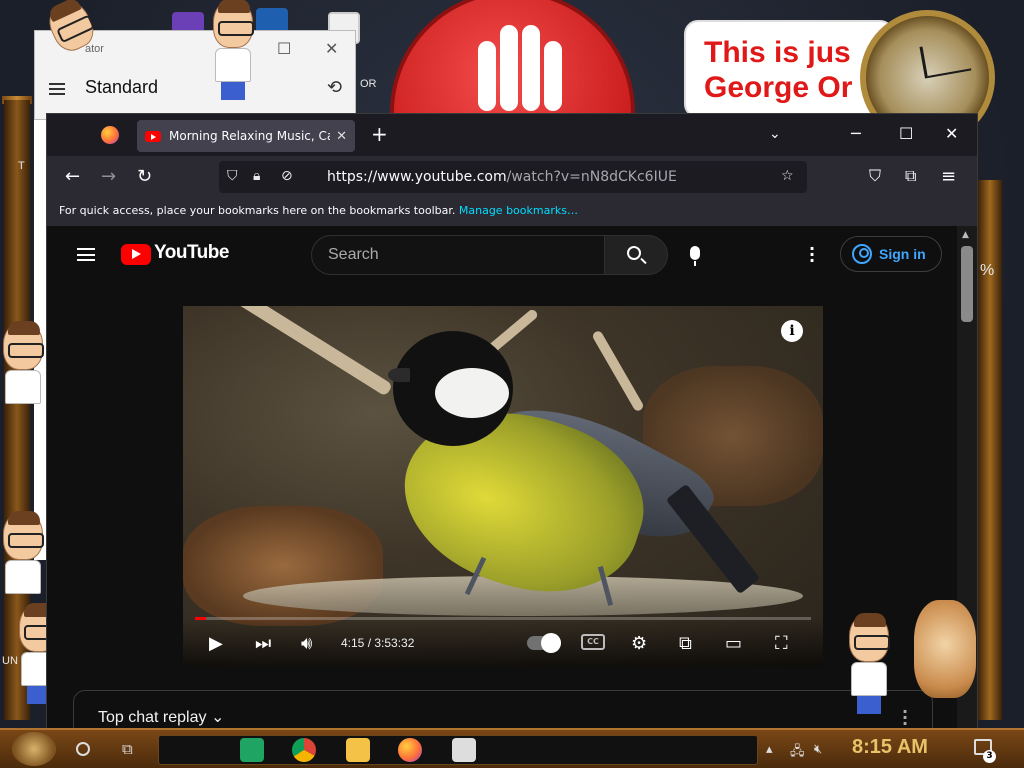 This screenshot has height=768, width=1024. I want to click on play-icon: ▶, so click(216, 643).